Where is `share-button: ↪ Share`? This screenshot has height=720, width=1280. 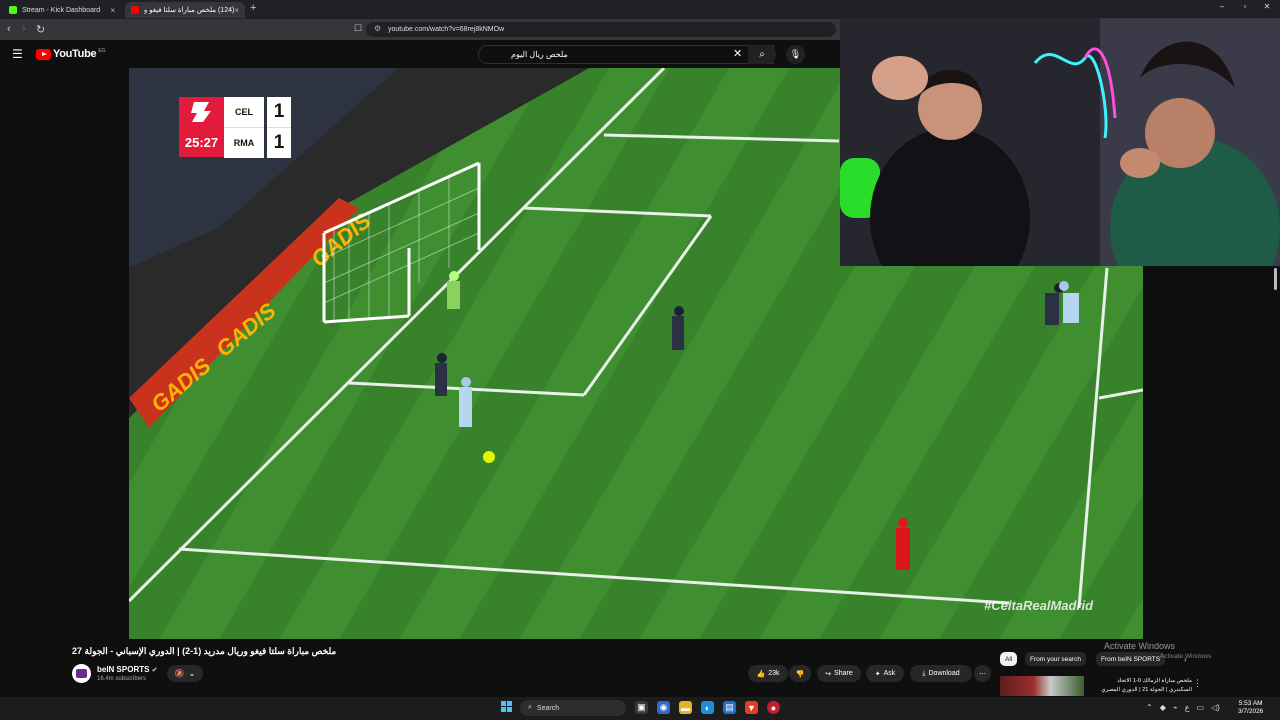
share-button: ↪ Share is located at coordinates (839, 673).